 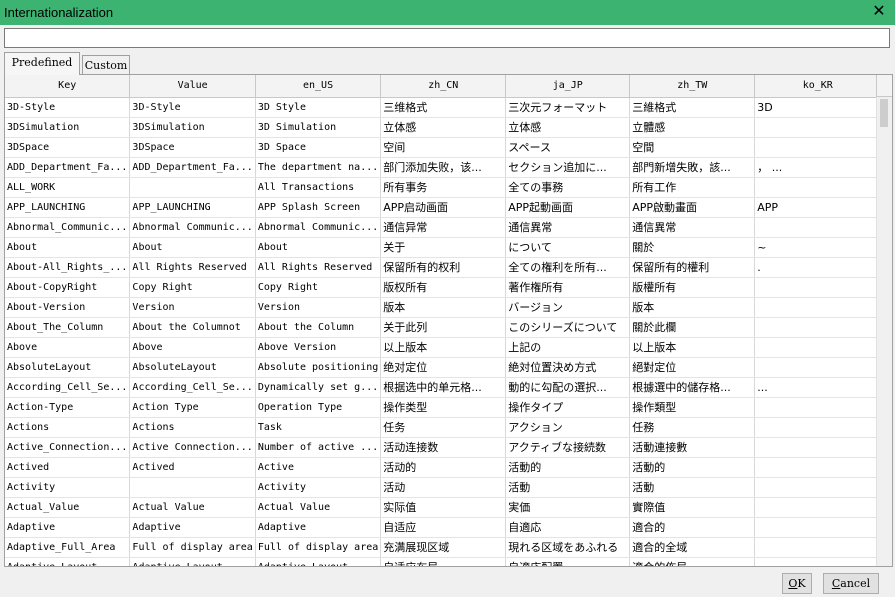 What do you see at coordinates (68, 507) in the screenshot?
I see `table-cell-key: Actual_Value` at bounding box center [68, 507].